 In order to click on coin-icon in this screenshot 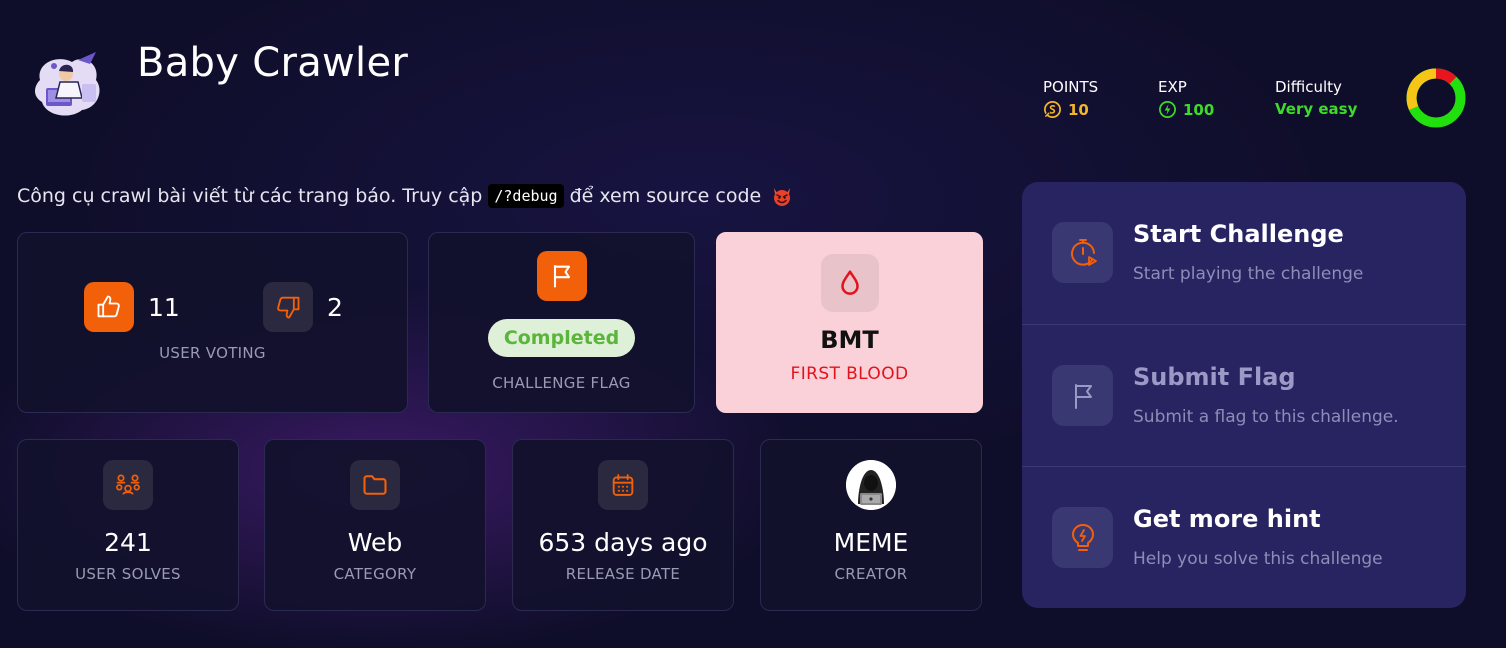, I will do `click(1052, 109)`.